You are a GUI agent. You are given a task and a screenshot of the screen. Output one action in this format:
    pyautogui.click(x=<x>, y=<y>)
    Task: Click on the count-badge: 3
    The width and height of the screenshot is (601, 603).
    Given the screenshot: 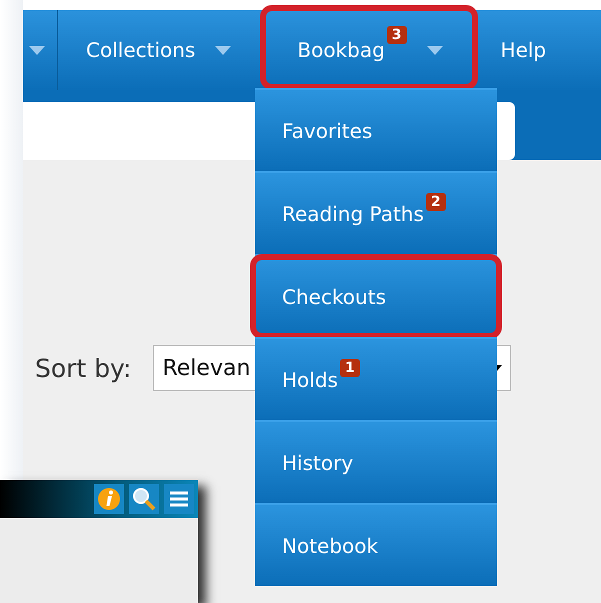 What is the action you would take?
    pyautogui.click(x=396, y=35)
    